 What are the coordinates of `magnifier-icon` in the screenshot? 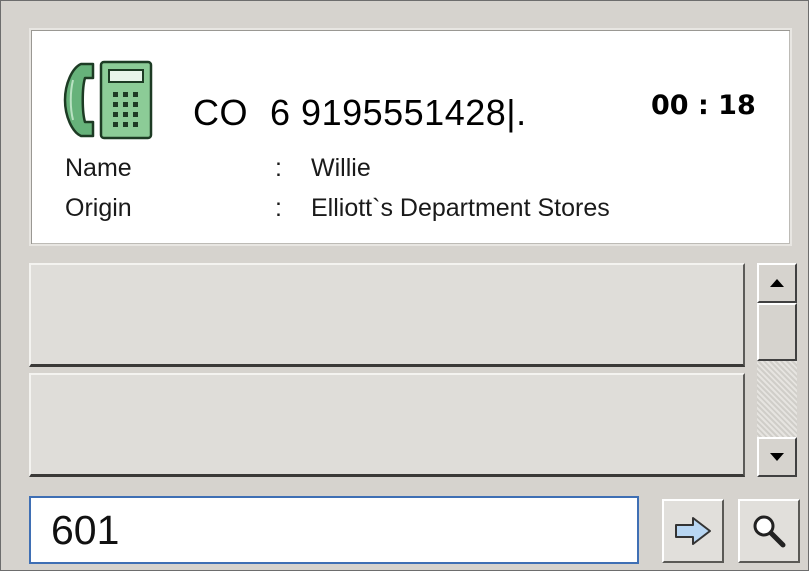 It's located at (769, 531).